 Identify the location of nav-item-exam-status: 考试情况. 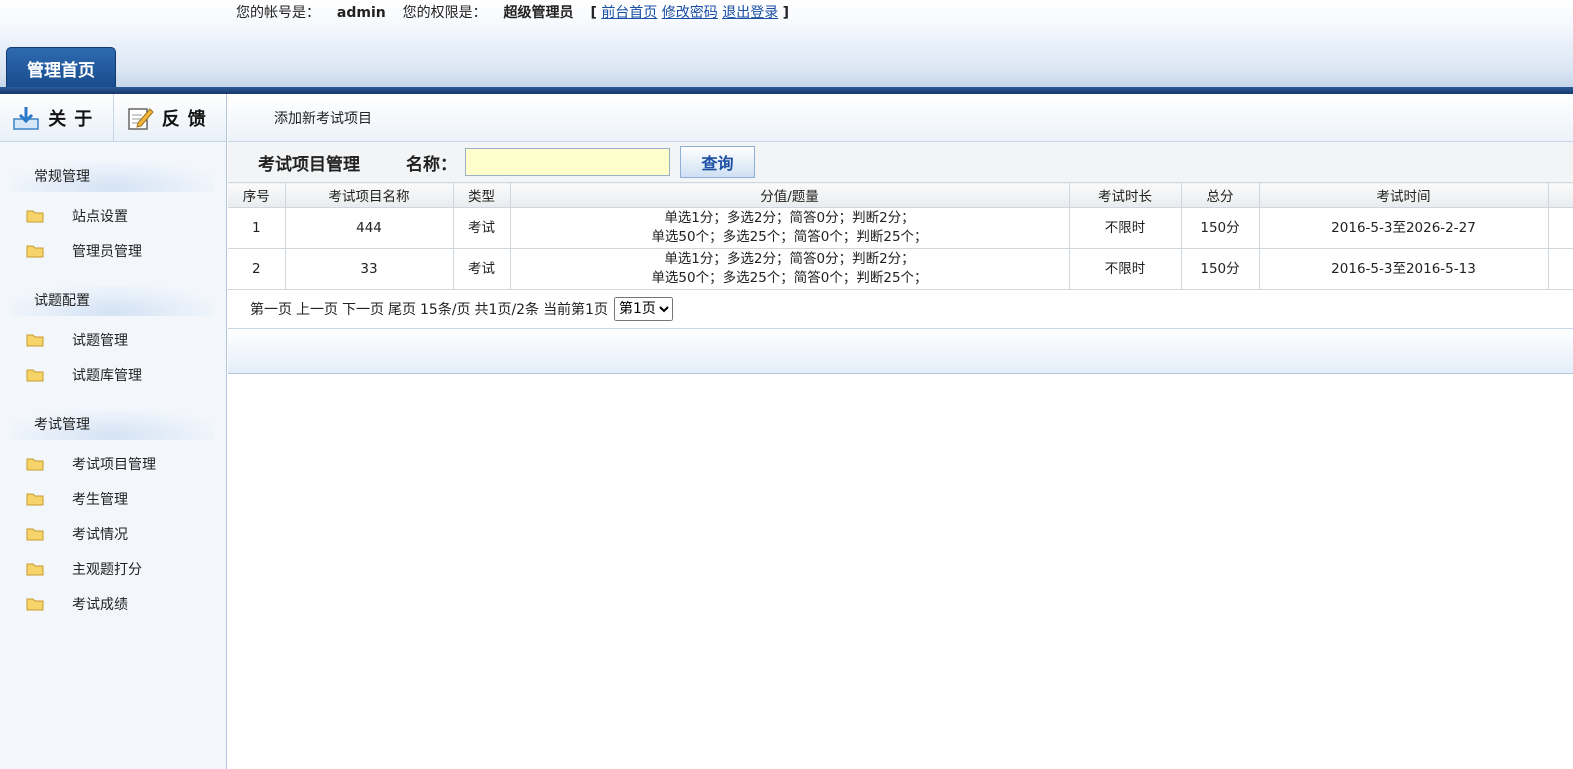
(113, 533).